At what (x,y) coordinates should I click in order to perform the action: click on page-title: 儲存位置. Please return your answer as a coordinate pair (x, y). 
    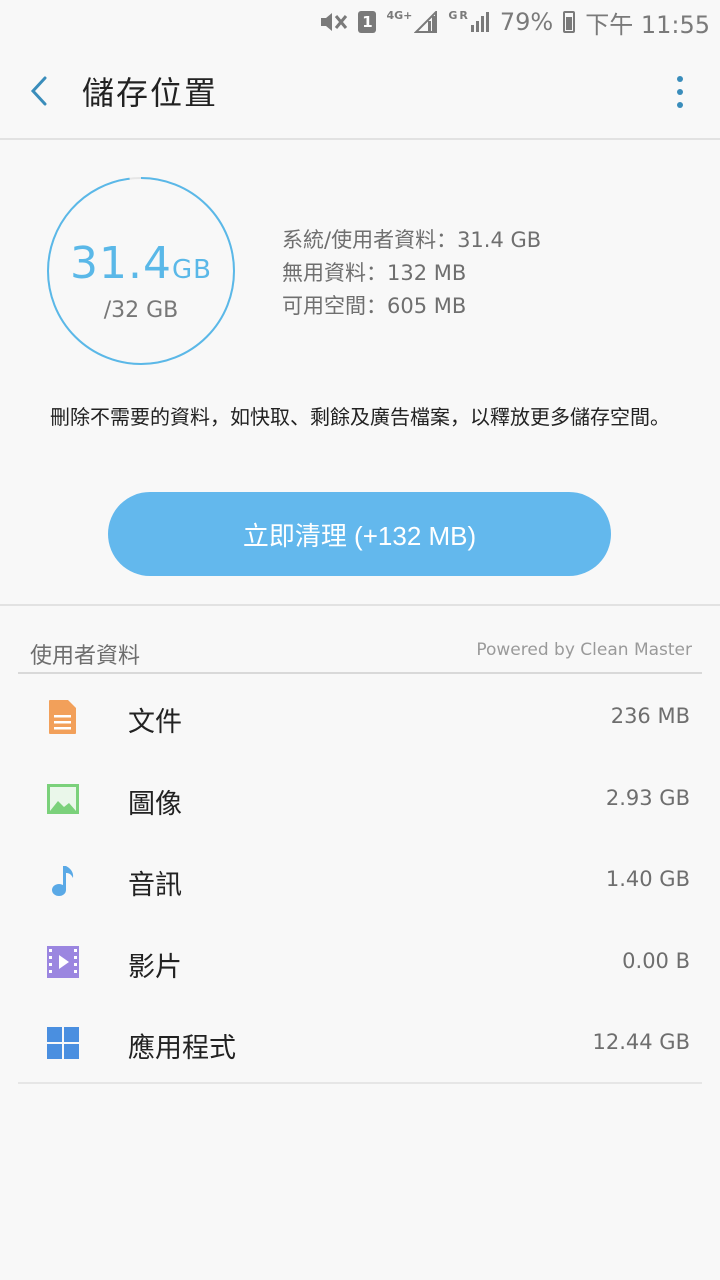
    Looking at the image, I should click on (150, 93).